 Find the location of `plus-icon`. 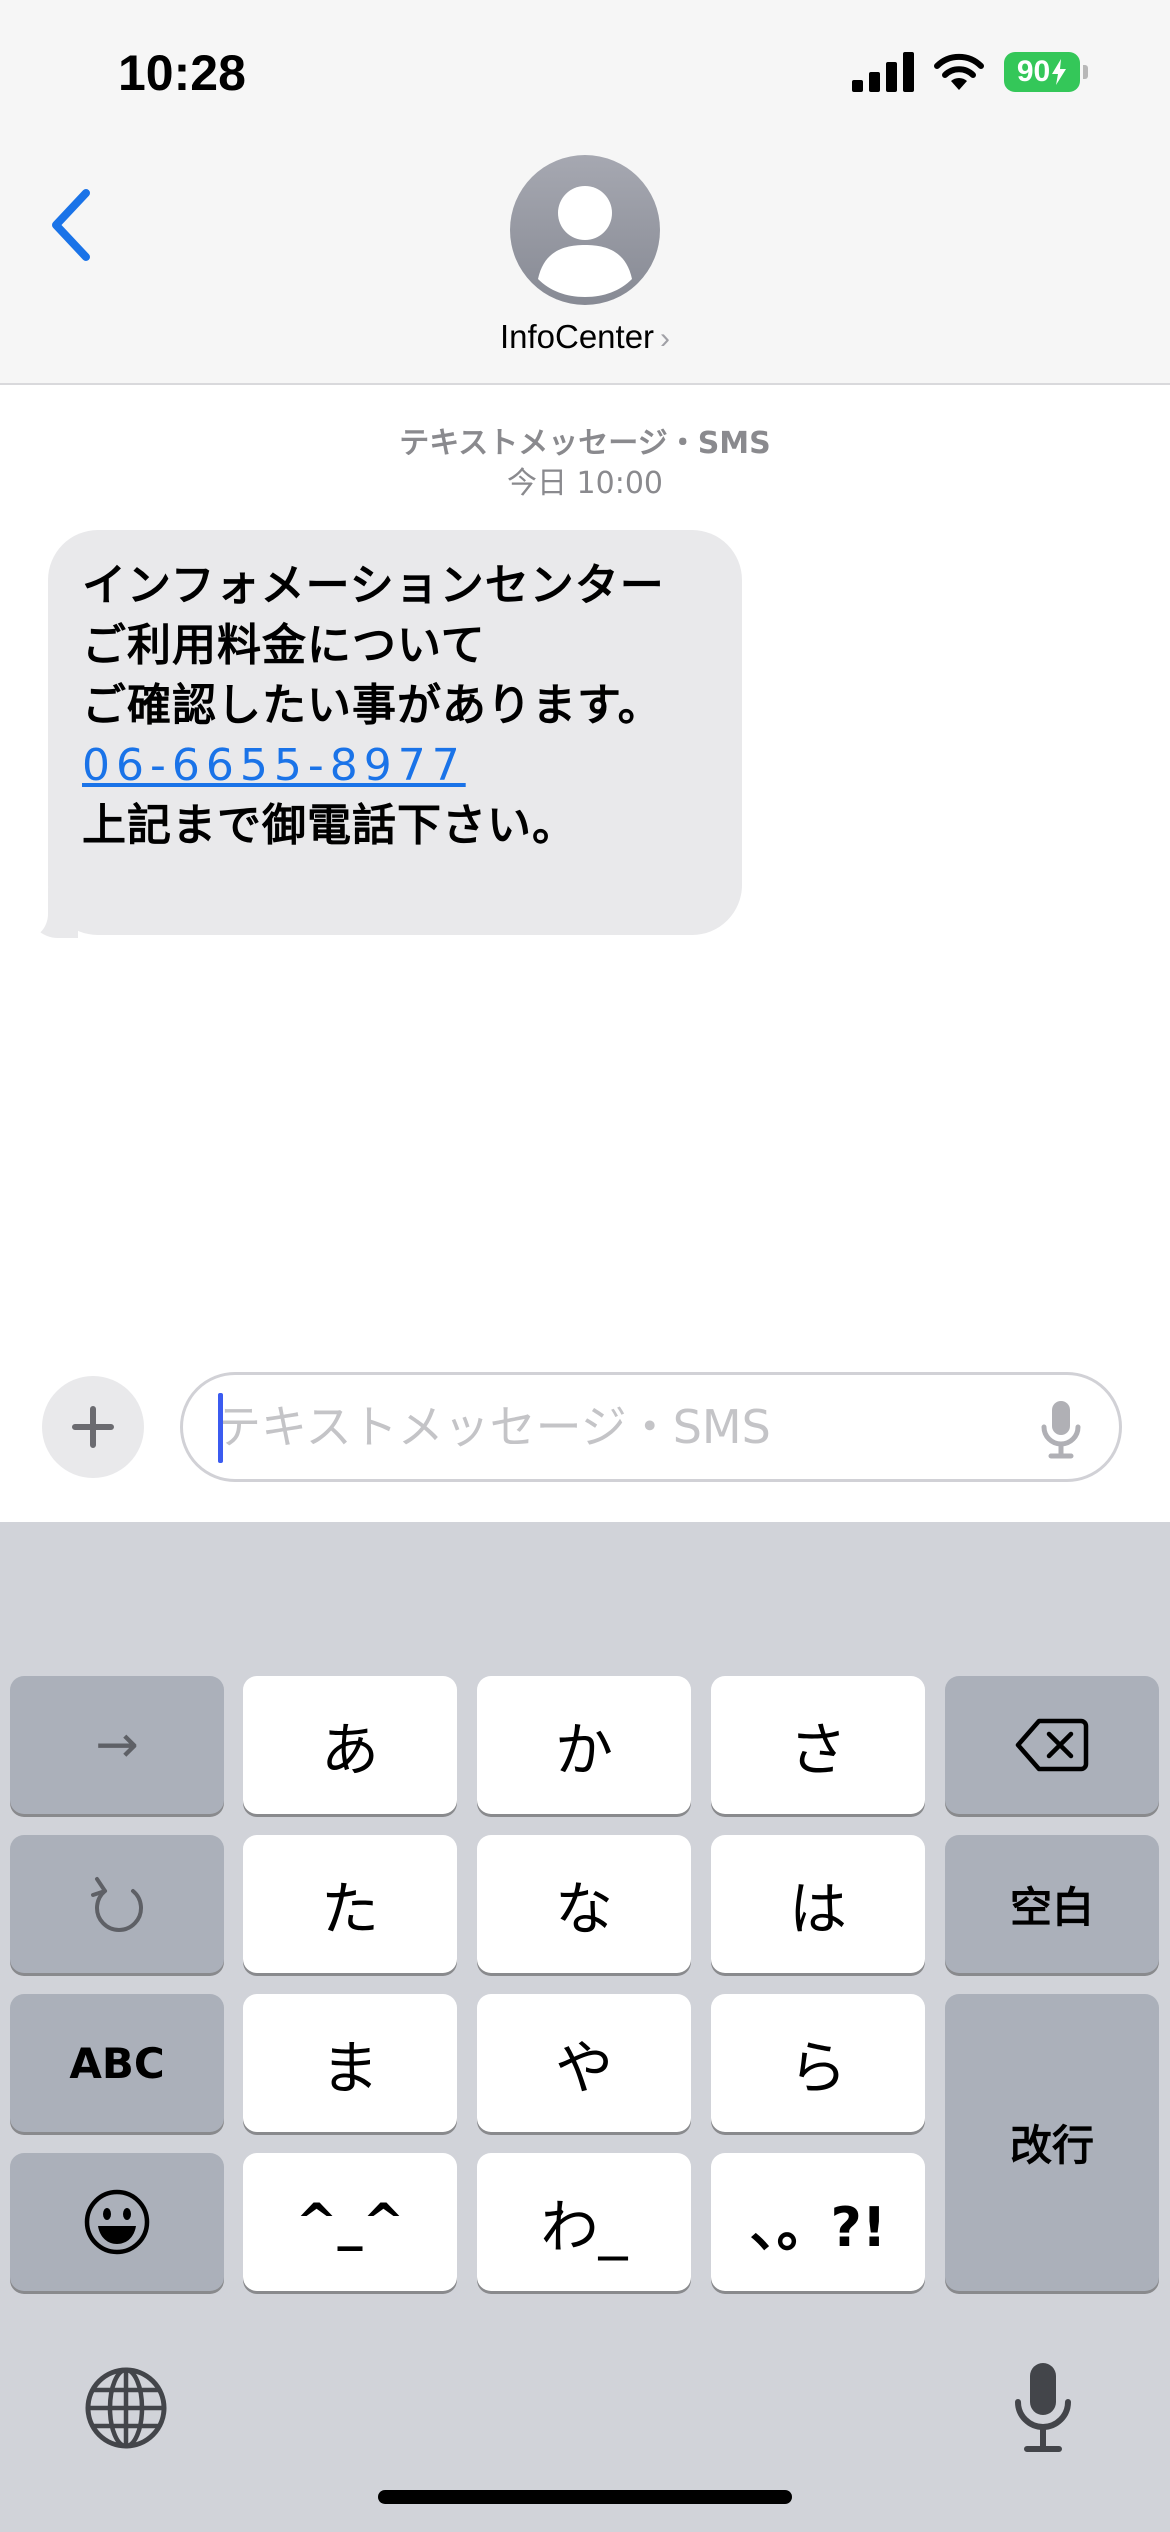

plus-icon is located at coordinates (93, 1427).